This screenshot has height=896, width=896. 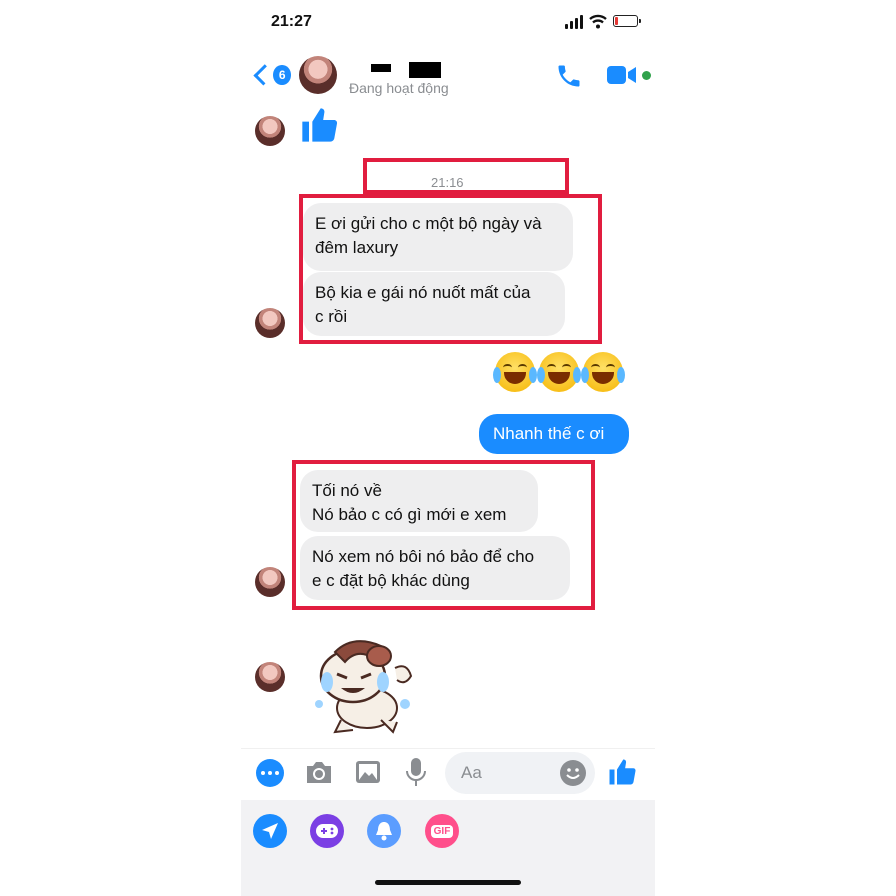 What do you see at coordinates (466, 176) in the screenshot?
I see `timestamp-highlight` at bounding box center [466, 176].